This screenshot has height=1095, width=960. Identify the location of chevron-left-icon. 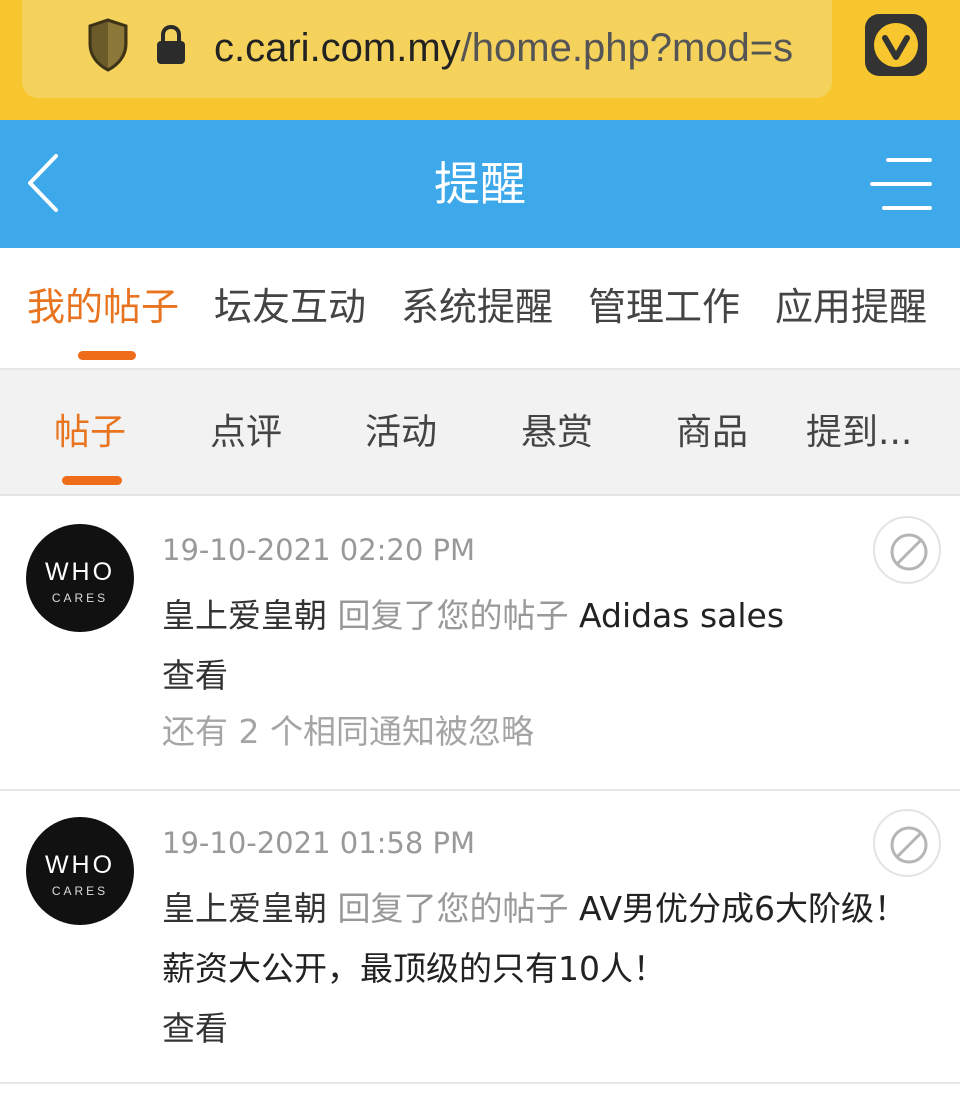
(43, 183).